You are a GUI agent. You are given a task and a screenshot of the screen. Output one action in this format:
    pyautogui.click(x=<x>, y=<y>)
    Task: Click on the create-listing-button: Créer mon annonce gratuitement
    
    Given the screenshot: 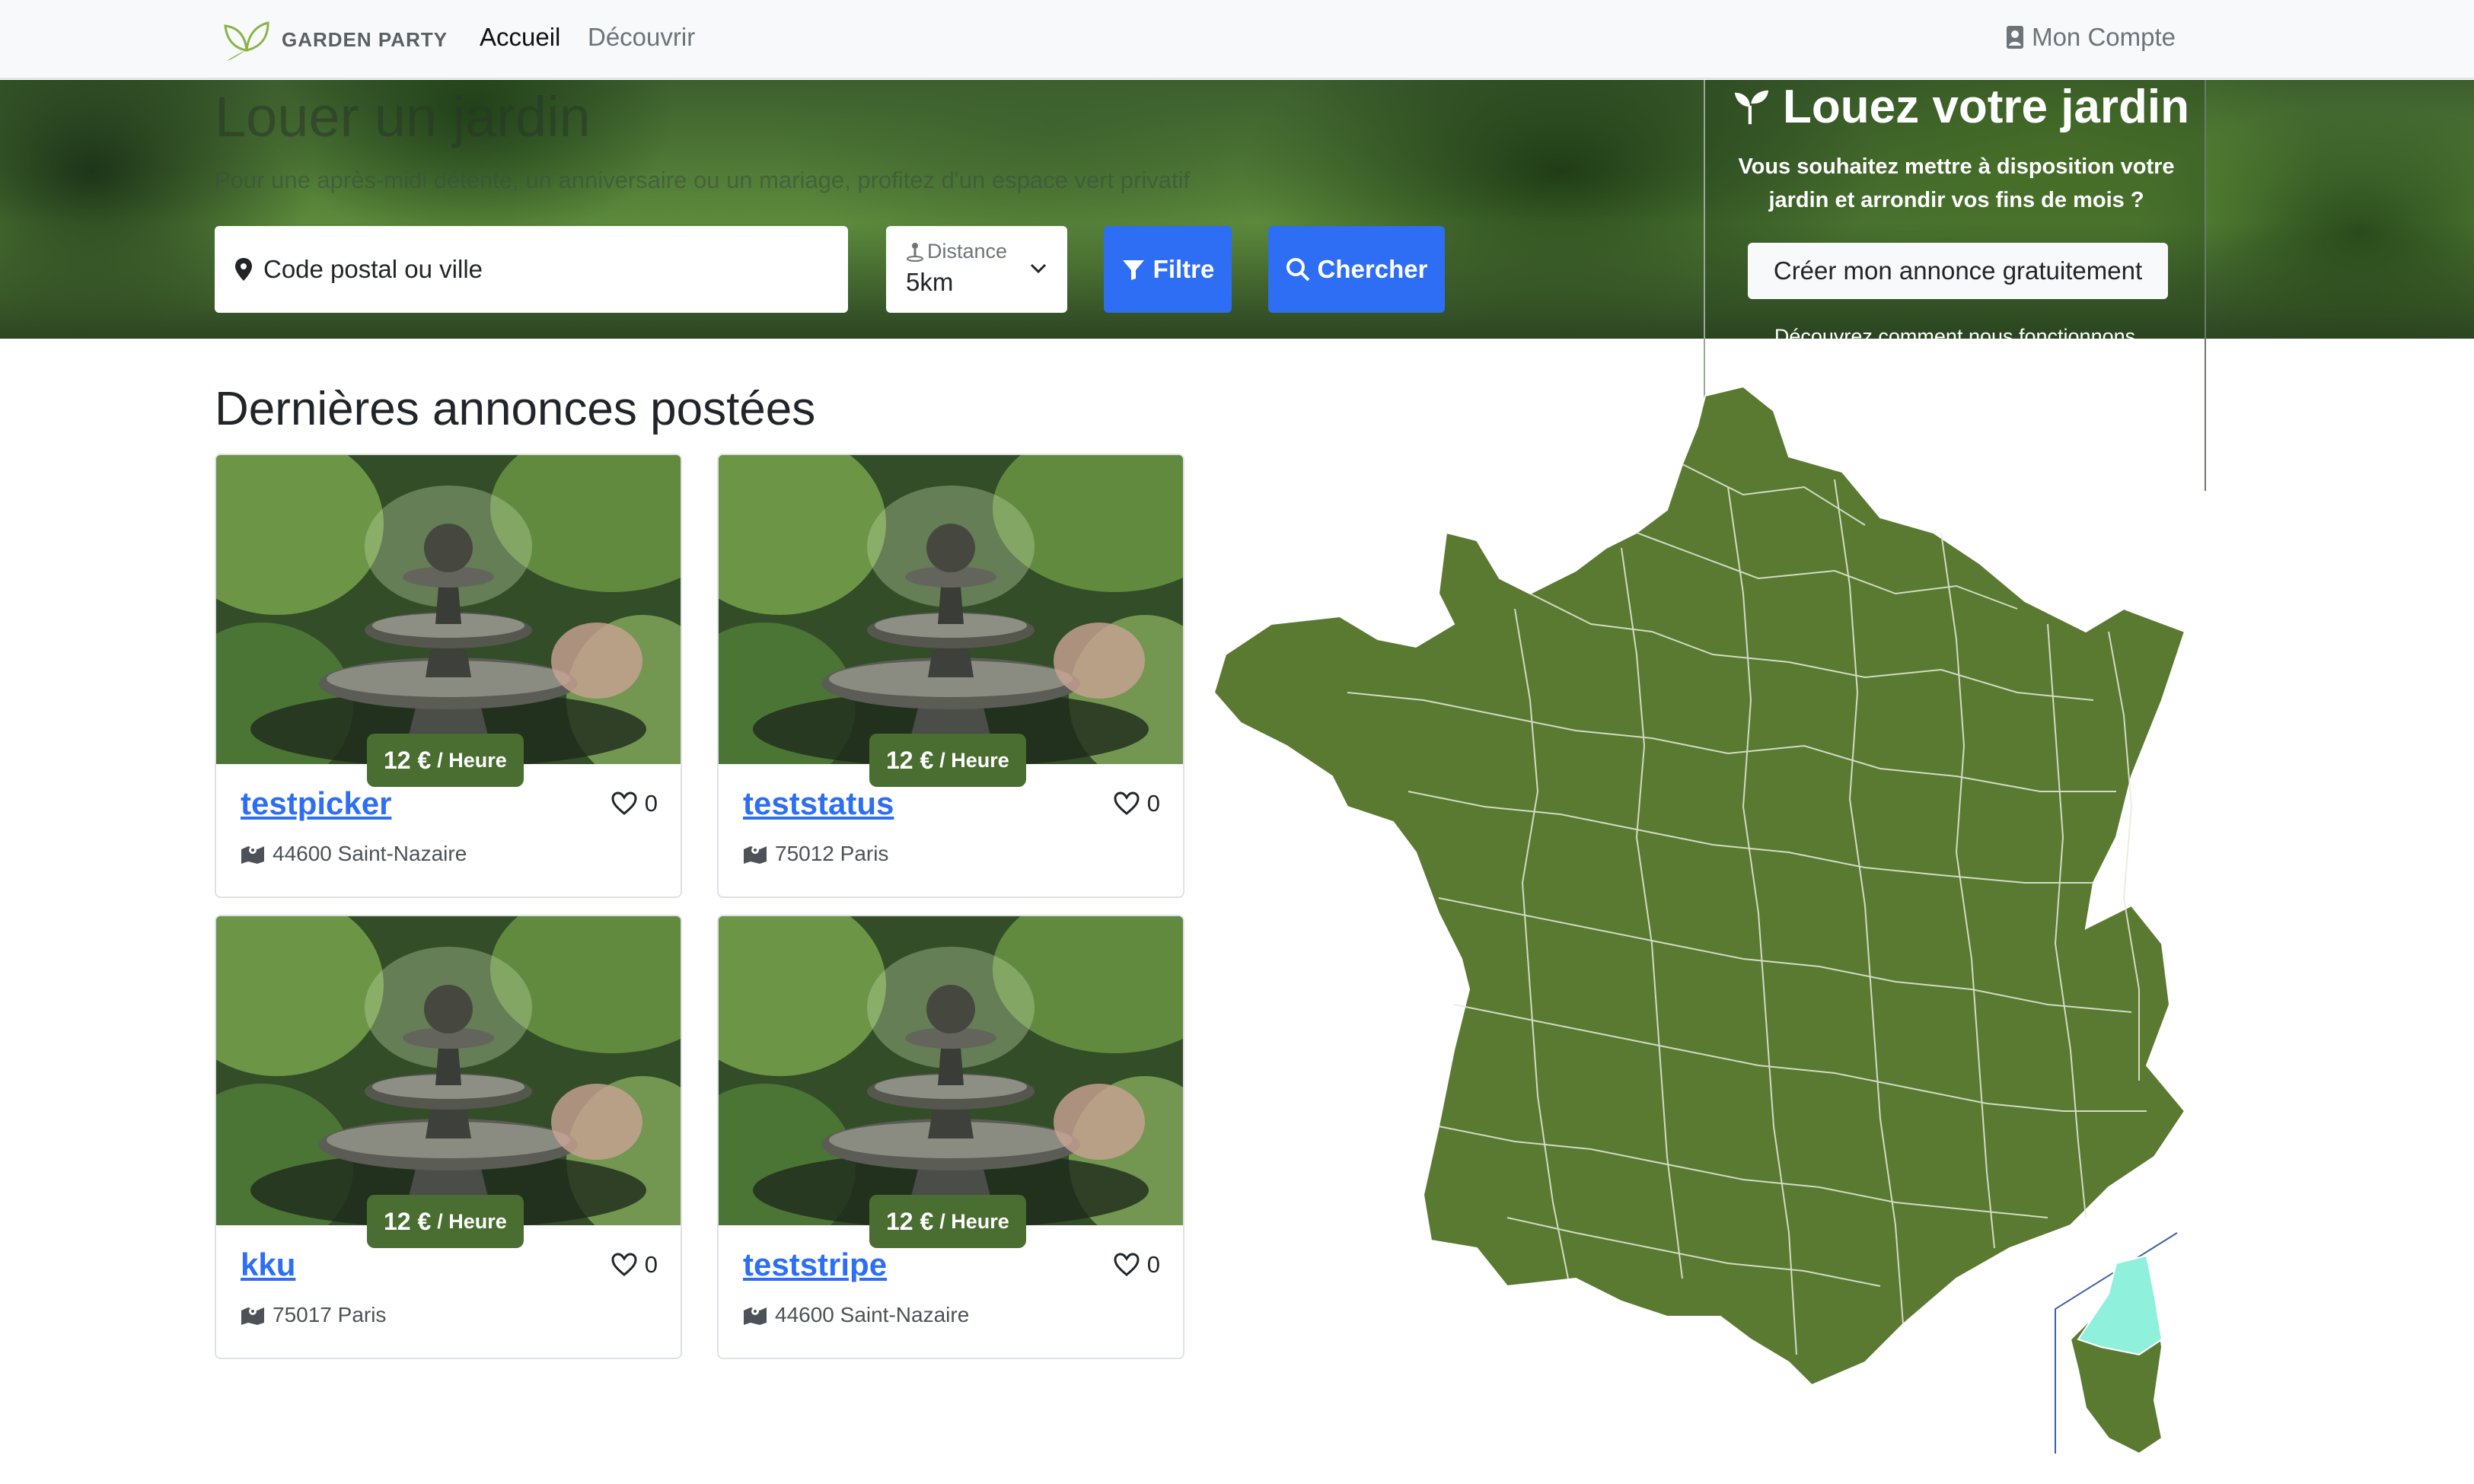 What is the action you would take?
    pyautogui.click(x=1958, y=271)
    